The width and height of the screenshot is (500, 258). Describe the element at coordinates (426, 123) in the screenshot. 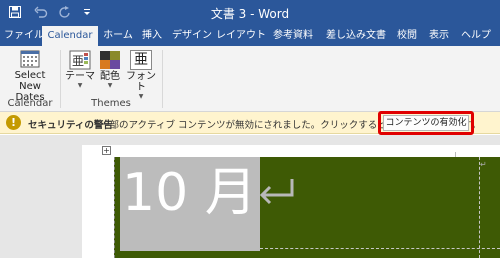

I see `enable-content-button: コンテンツの有効化` at that location.